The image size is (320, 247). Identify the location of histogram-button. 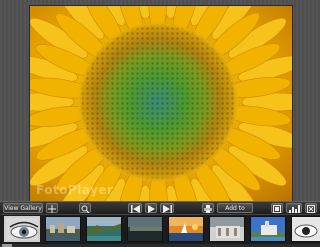
(294, 208).